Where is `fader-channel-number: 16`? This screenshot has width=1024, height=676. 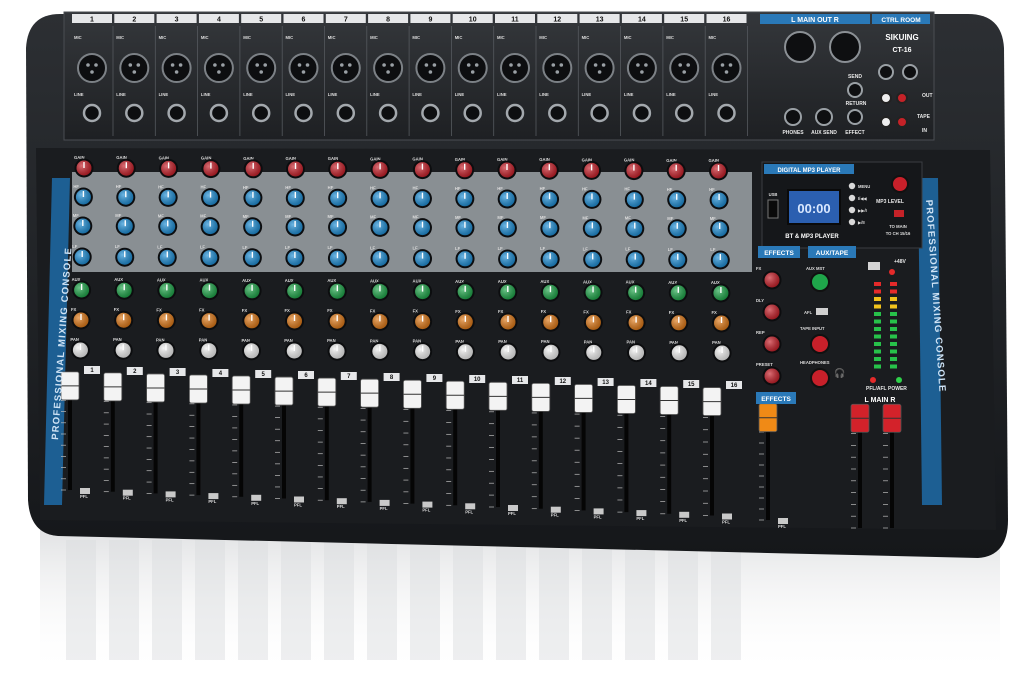 fader-channel-number: 16 is located at coordinates (734, 386).